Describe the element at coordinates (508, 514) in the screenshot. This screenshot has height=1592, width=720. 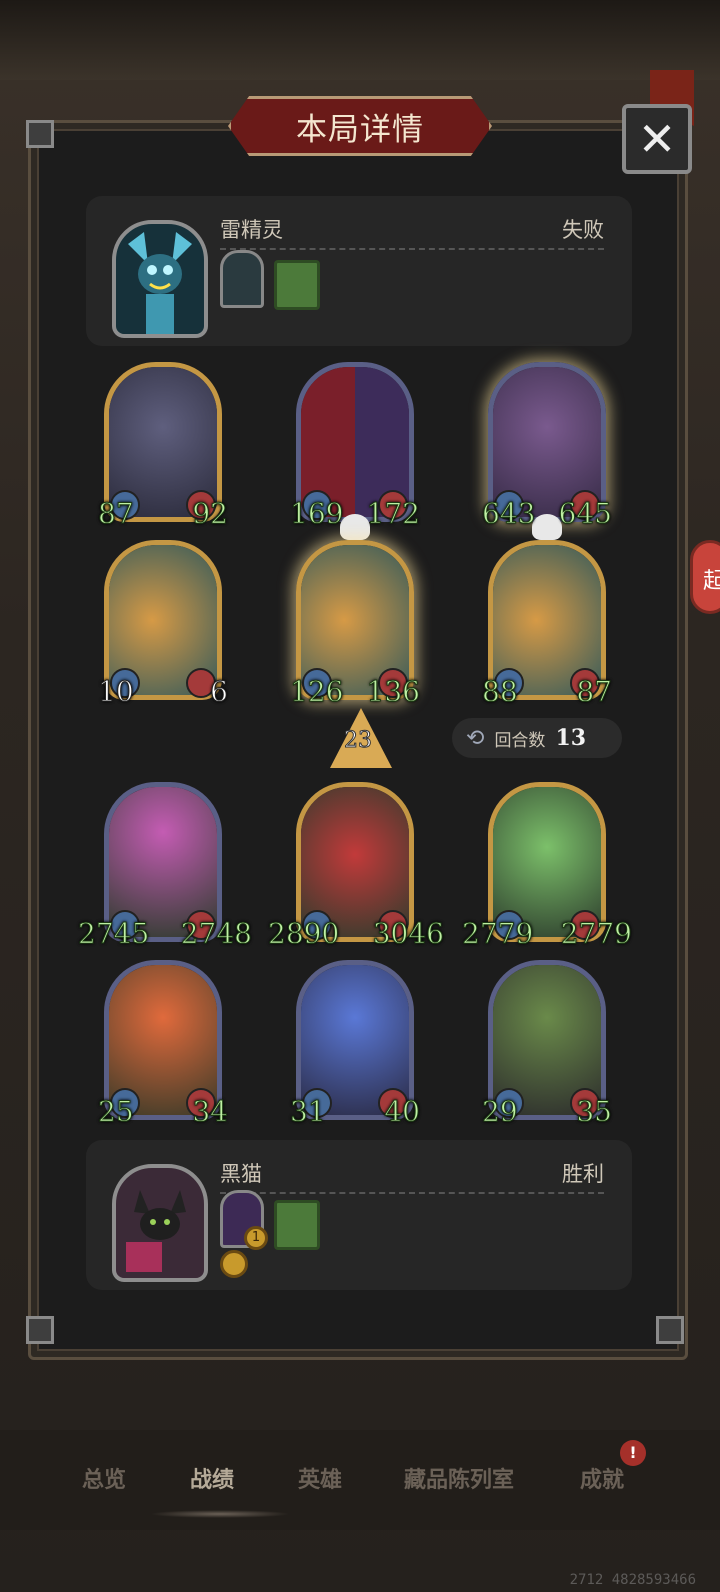
I see `card-attack: 643` at that location.